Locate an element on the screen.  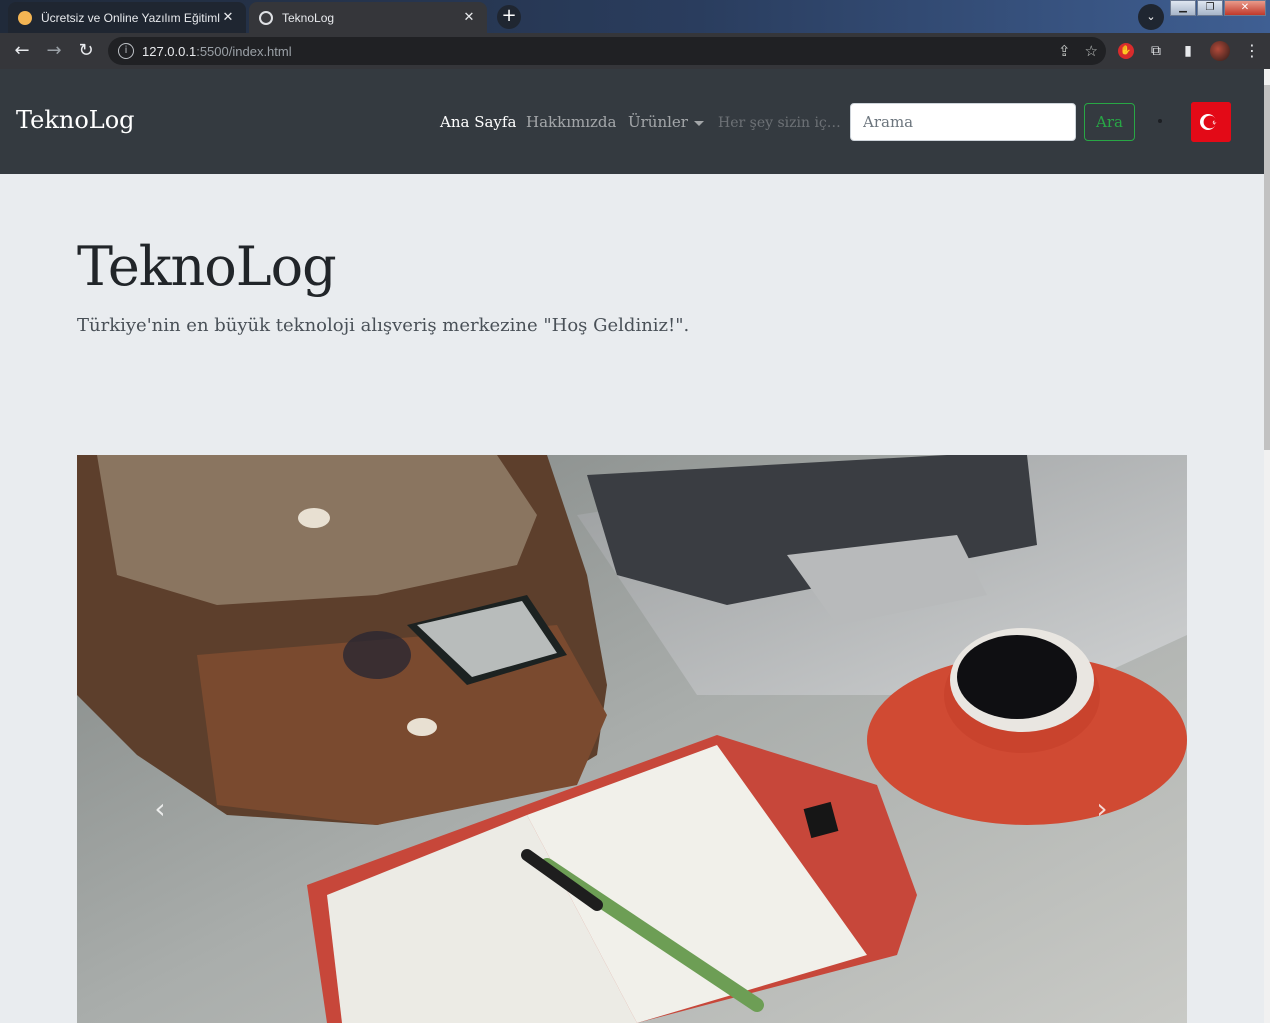
browser-menu-icon: ⋮ is located at coordinates (1252, 51).